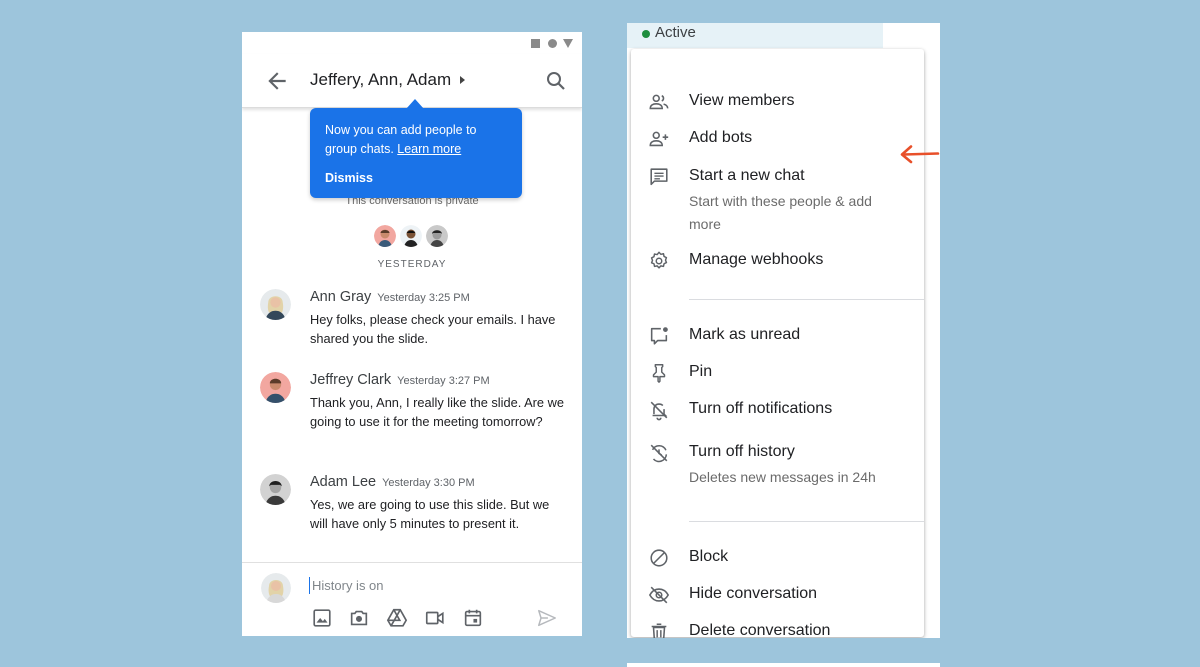 This screenshot has width=1200, height=667. What do you see at coordinates (742, 451) in the screenshot?
I see `menu-item-label: Turn off history` at bounding box center [742, 451].